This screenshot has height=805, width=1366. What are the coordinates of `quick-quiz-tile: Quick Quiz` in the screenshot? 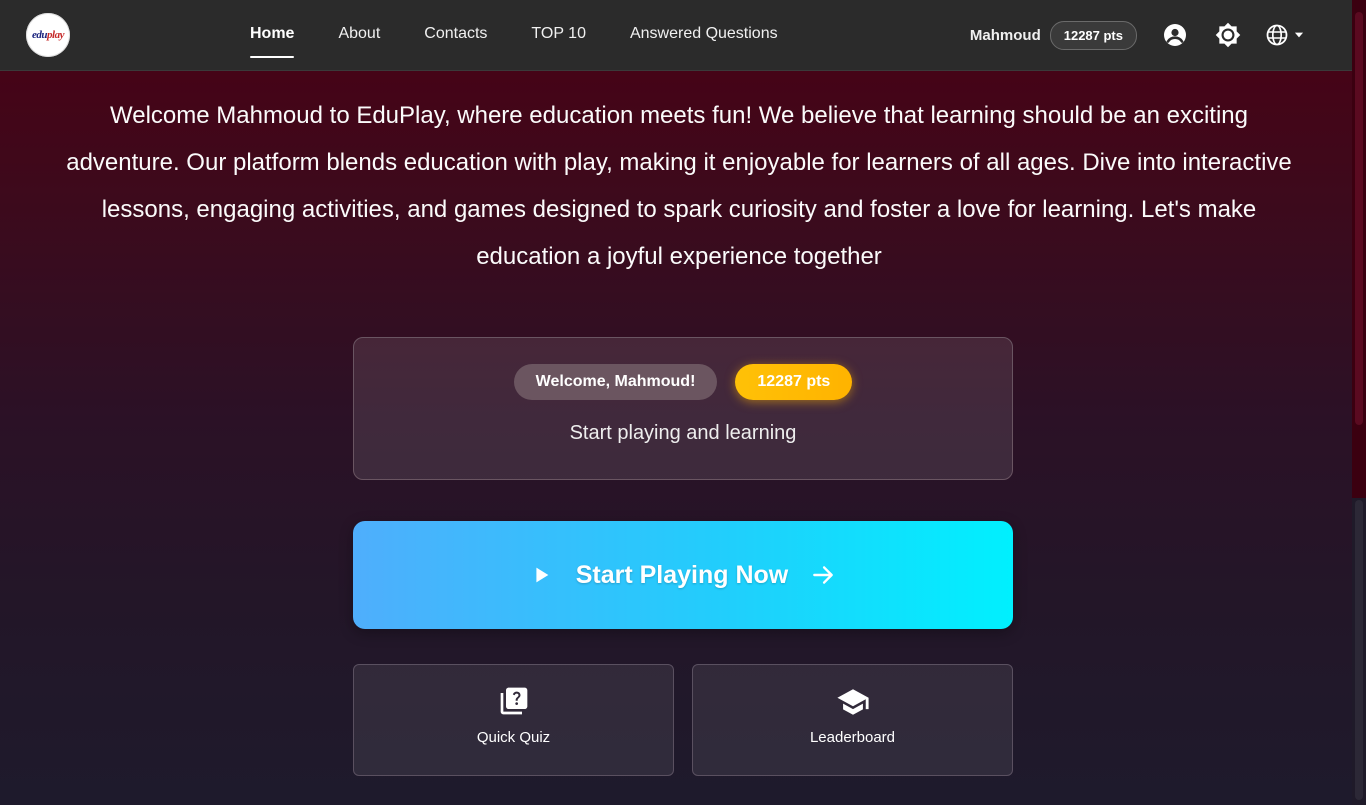 It's located at (513, 720).